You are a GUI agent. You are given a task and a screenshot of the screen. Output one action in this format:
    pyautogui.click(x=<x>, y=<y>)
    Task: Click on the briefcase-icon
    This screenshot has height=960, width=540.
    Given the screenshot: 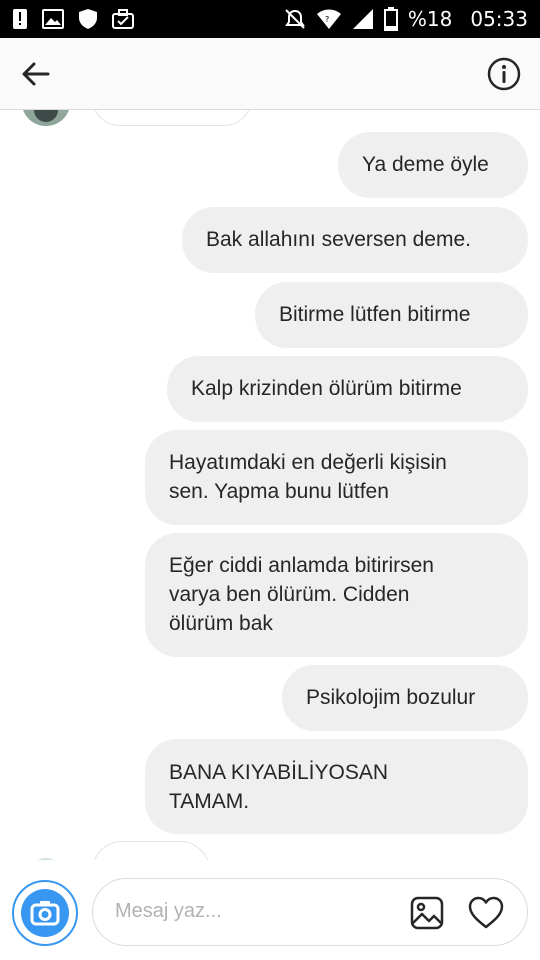 What is the action you would take?
    pyautogui.click(x=123, y=19)
    